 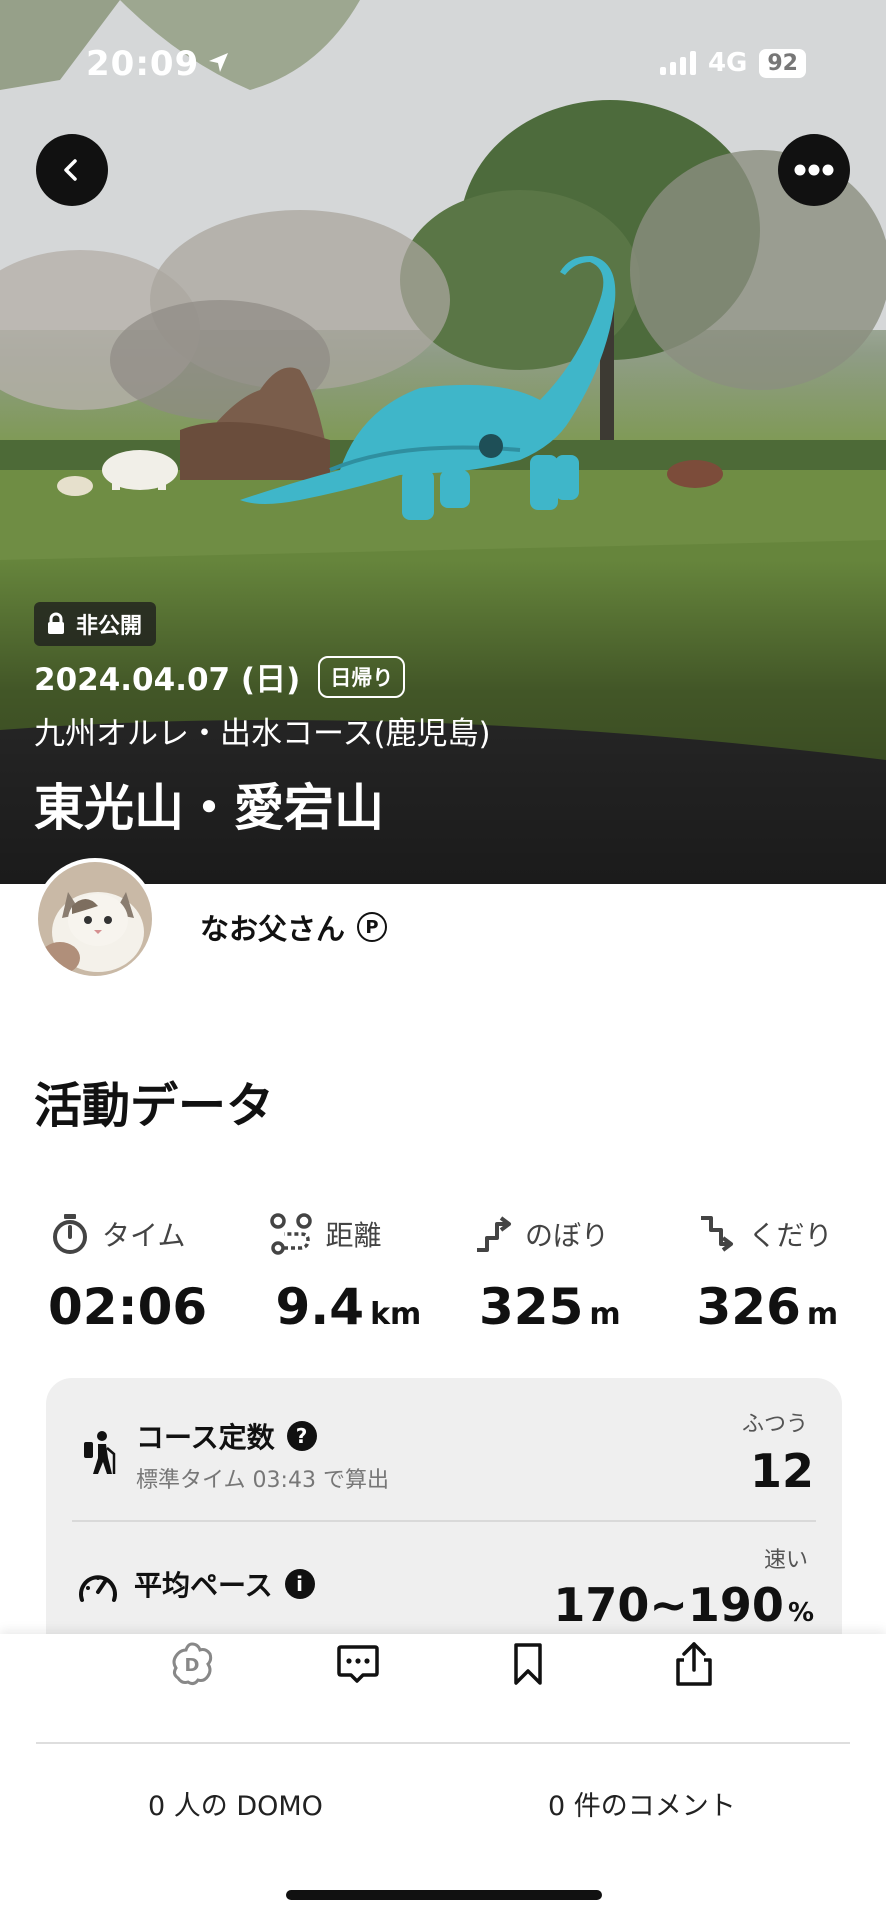 What do you see at coordinates (716, 1234) in the screenshot?
I see `descent-icon` at bounding box center [716, 1234].